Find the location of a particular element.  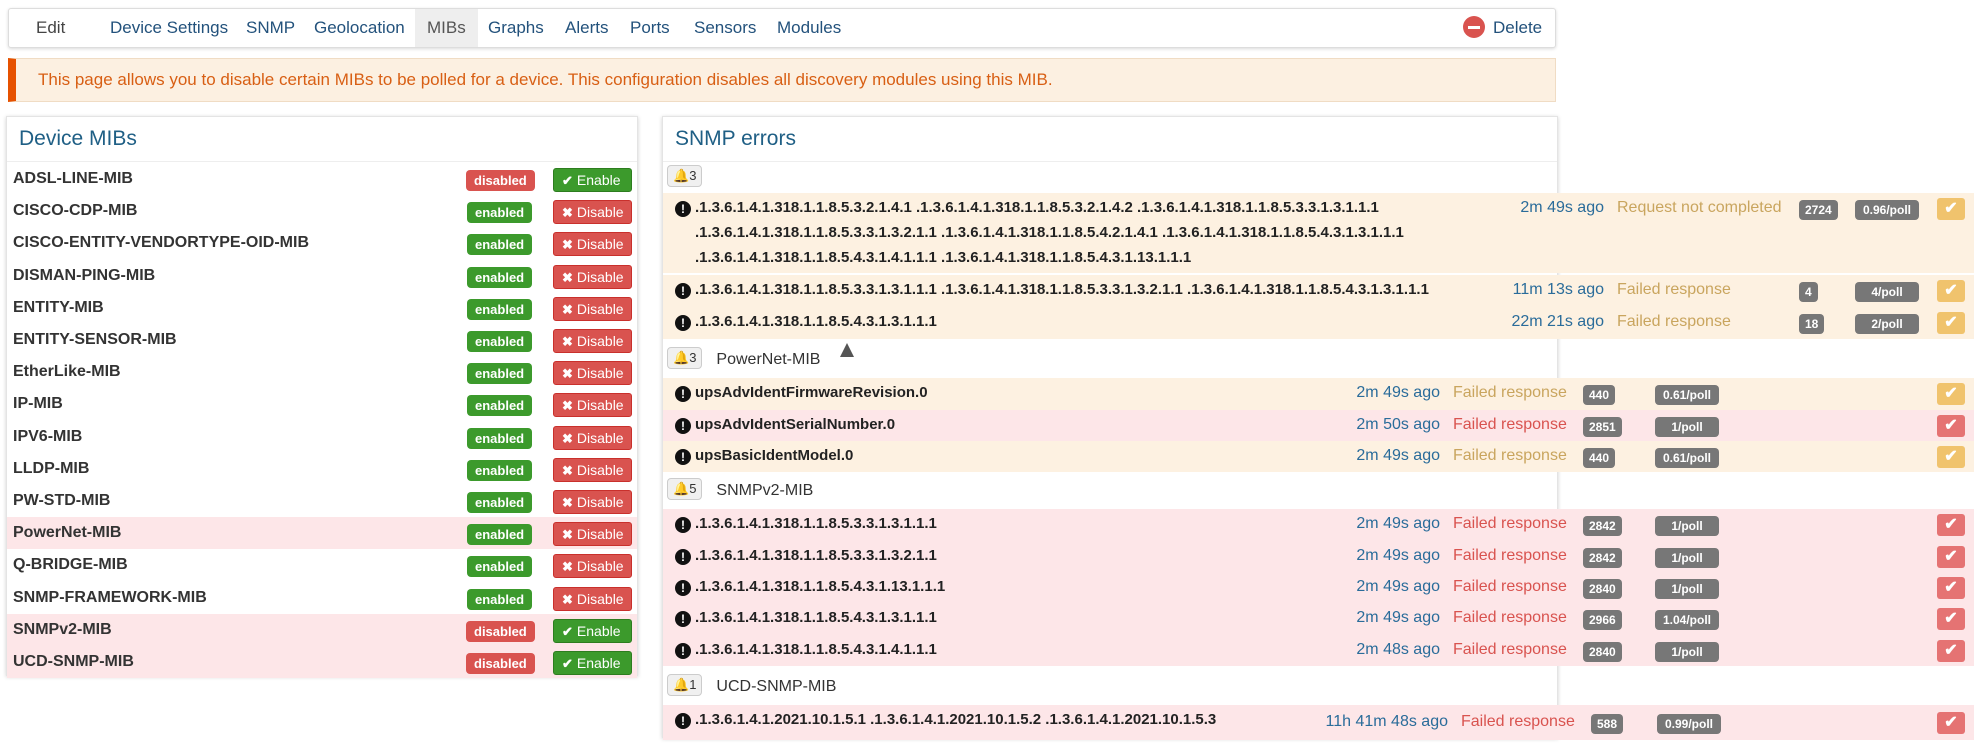

error-time: 22m 21s ago is located at coordinates (1557, 321).